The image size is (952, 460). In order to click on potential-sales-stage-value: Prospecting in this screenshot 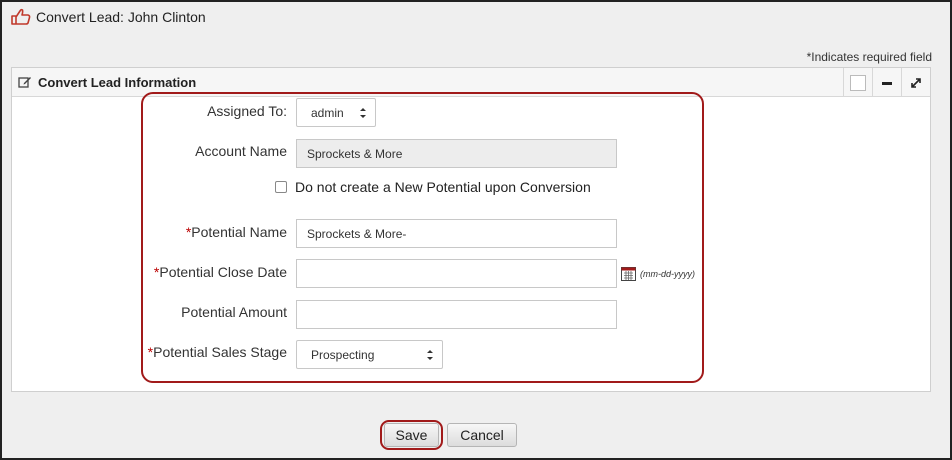, I will do `click(343, 354)`.